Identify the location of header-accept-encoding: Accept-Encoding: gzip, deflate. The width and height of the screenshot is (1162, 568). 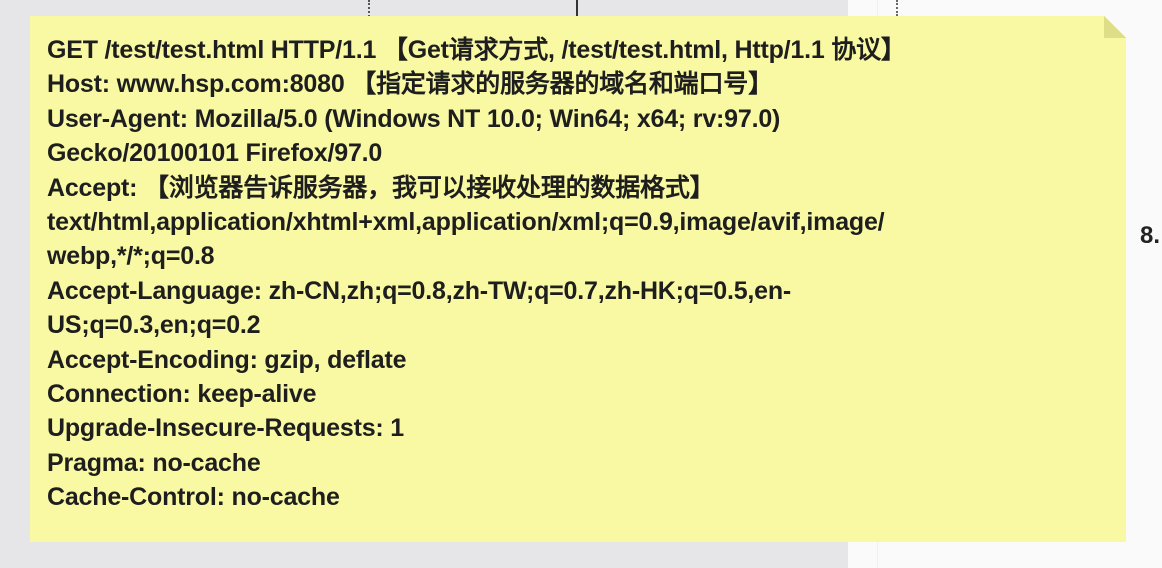
(227, 359).